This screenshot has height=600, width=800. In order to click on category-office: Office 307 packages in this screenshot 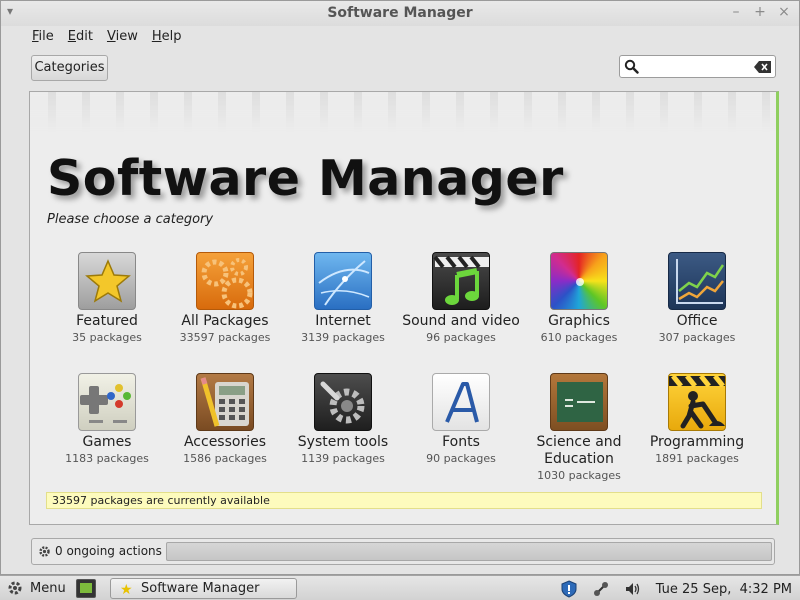, I will do `click(697, 298)`.